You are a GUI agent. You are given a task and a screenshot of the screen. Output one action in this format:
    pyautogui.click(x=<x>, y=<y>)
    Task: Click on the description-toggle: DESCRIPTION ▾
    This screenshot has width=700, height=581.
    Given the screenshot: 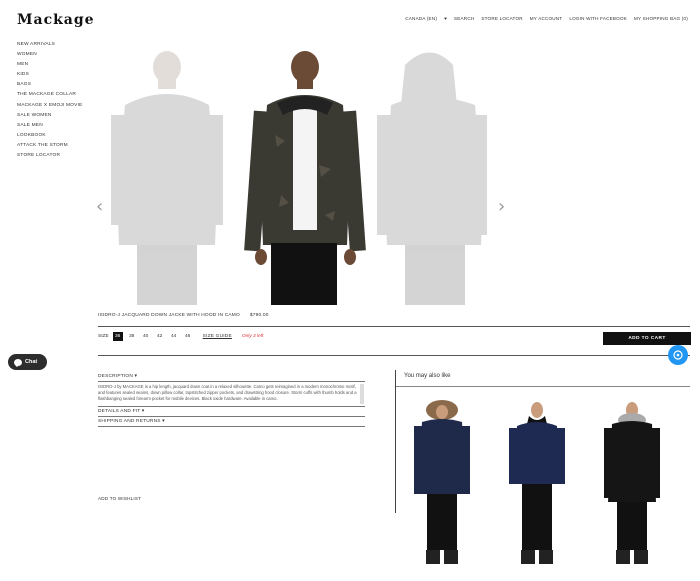 What is the action you would take?
    pyautogui.click(x=117, y=376)
    